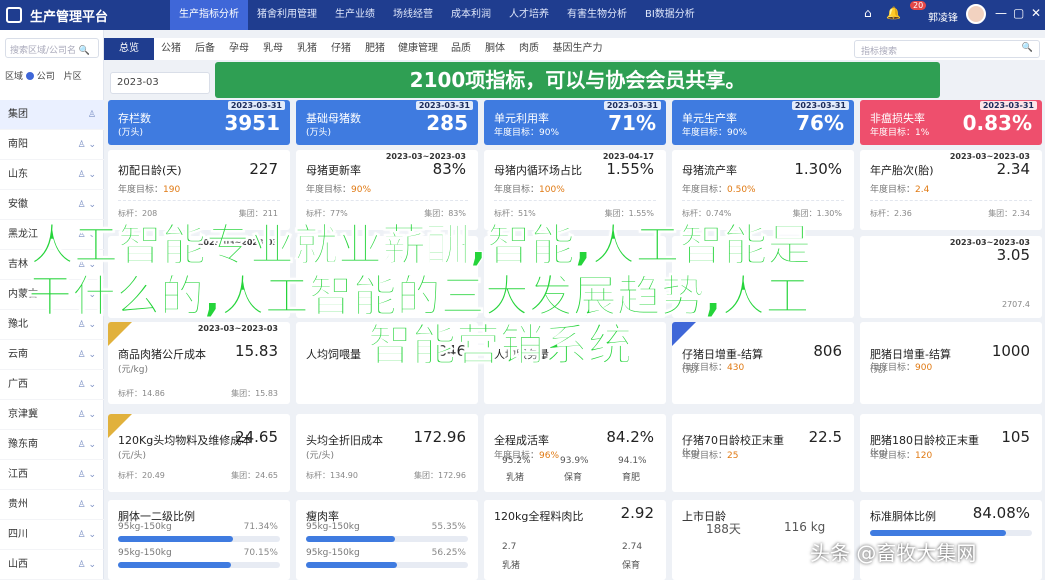 This screenshot has height=580, width=1045. What do you see at coordinates (529, 15) in the screenshot?
I see `nav-tab-talent: 人才培养` at bounding box center [529, 15].